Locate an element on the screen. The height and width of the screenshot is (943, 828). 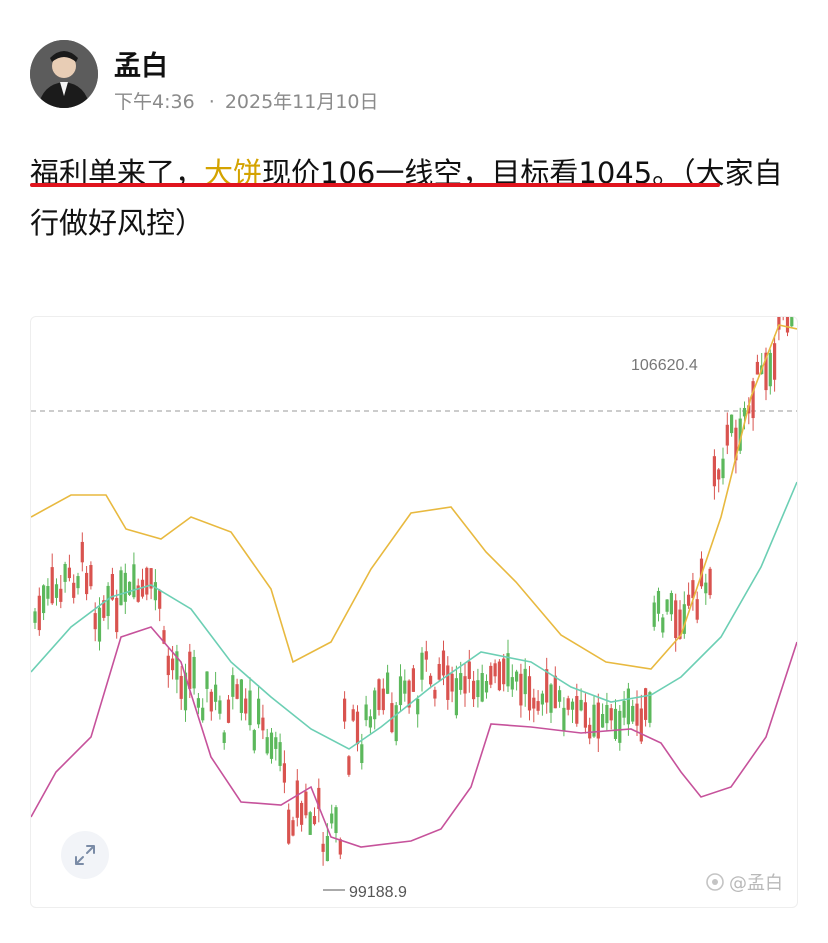
expand-icon is located at coordinates (85, 855).